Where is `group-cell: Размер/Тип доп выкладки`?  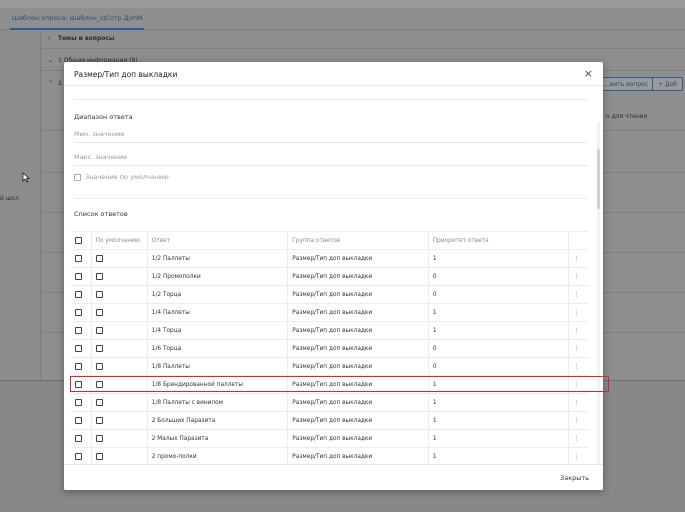
group-cell: Размер/Тип доп выкладки is located at coordinates (358, 312).